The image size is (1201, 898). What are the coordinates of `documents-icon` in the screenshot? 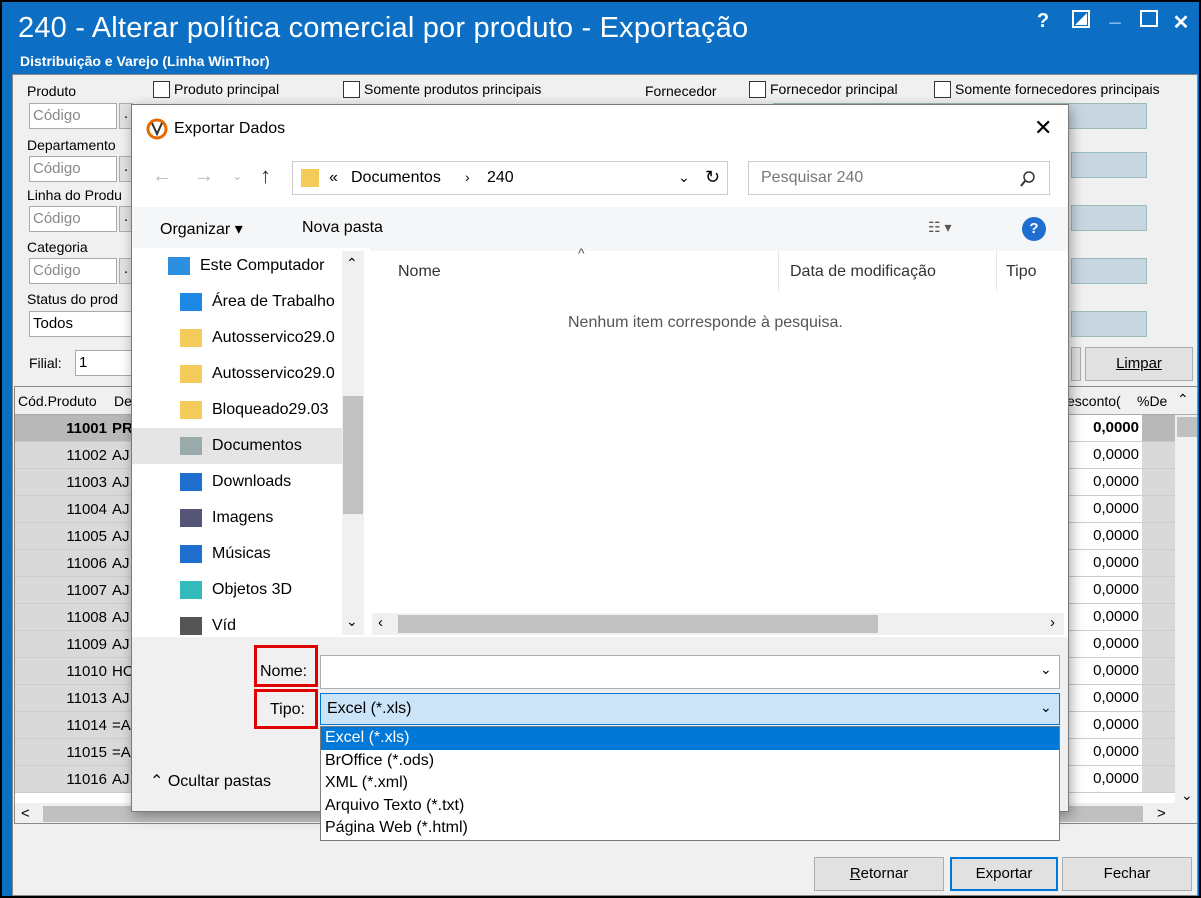 It's located at (191, 446).